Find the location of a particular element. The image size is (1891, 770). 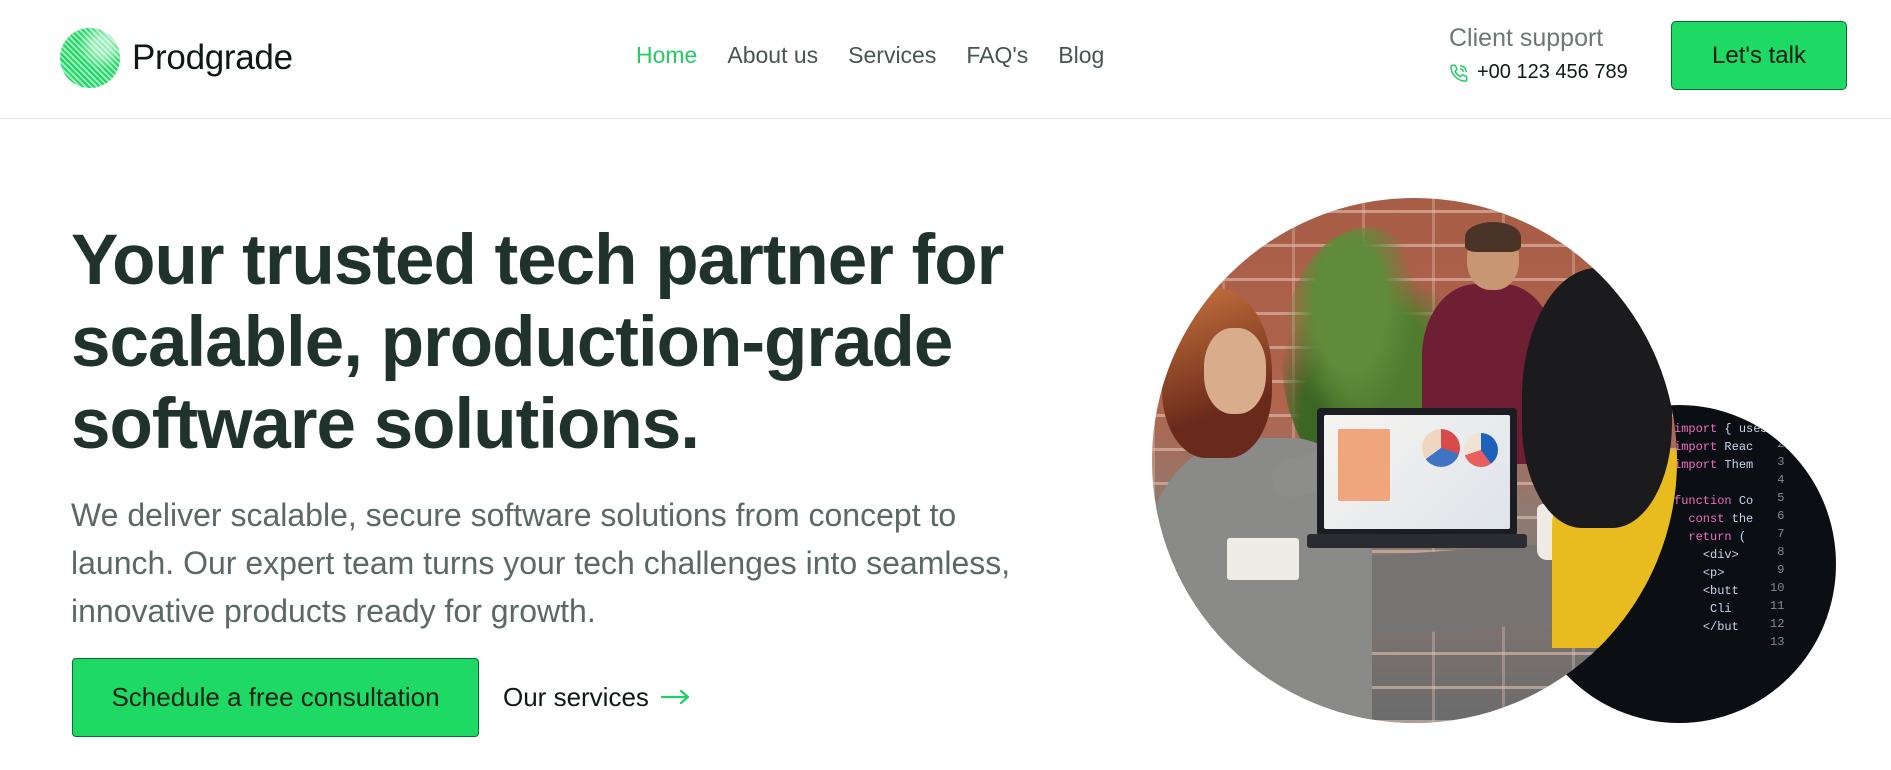

hero-subtitle-line: innovative products ready for growth. is located at coordinates (333, 611).